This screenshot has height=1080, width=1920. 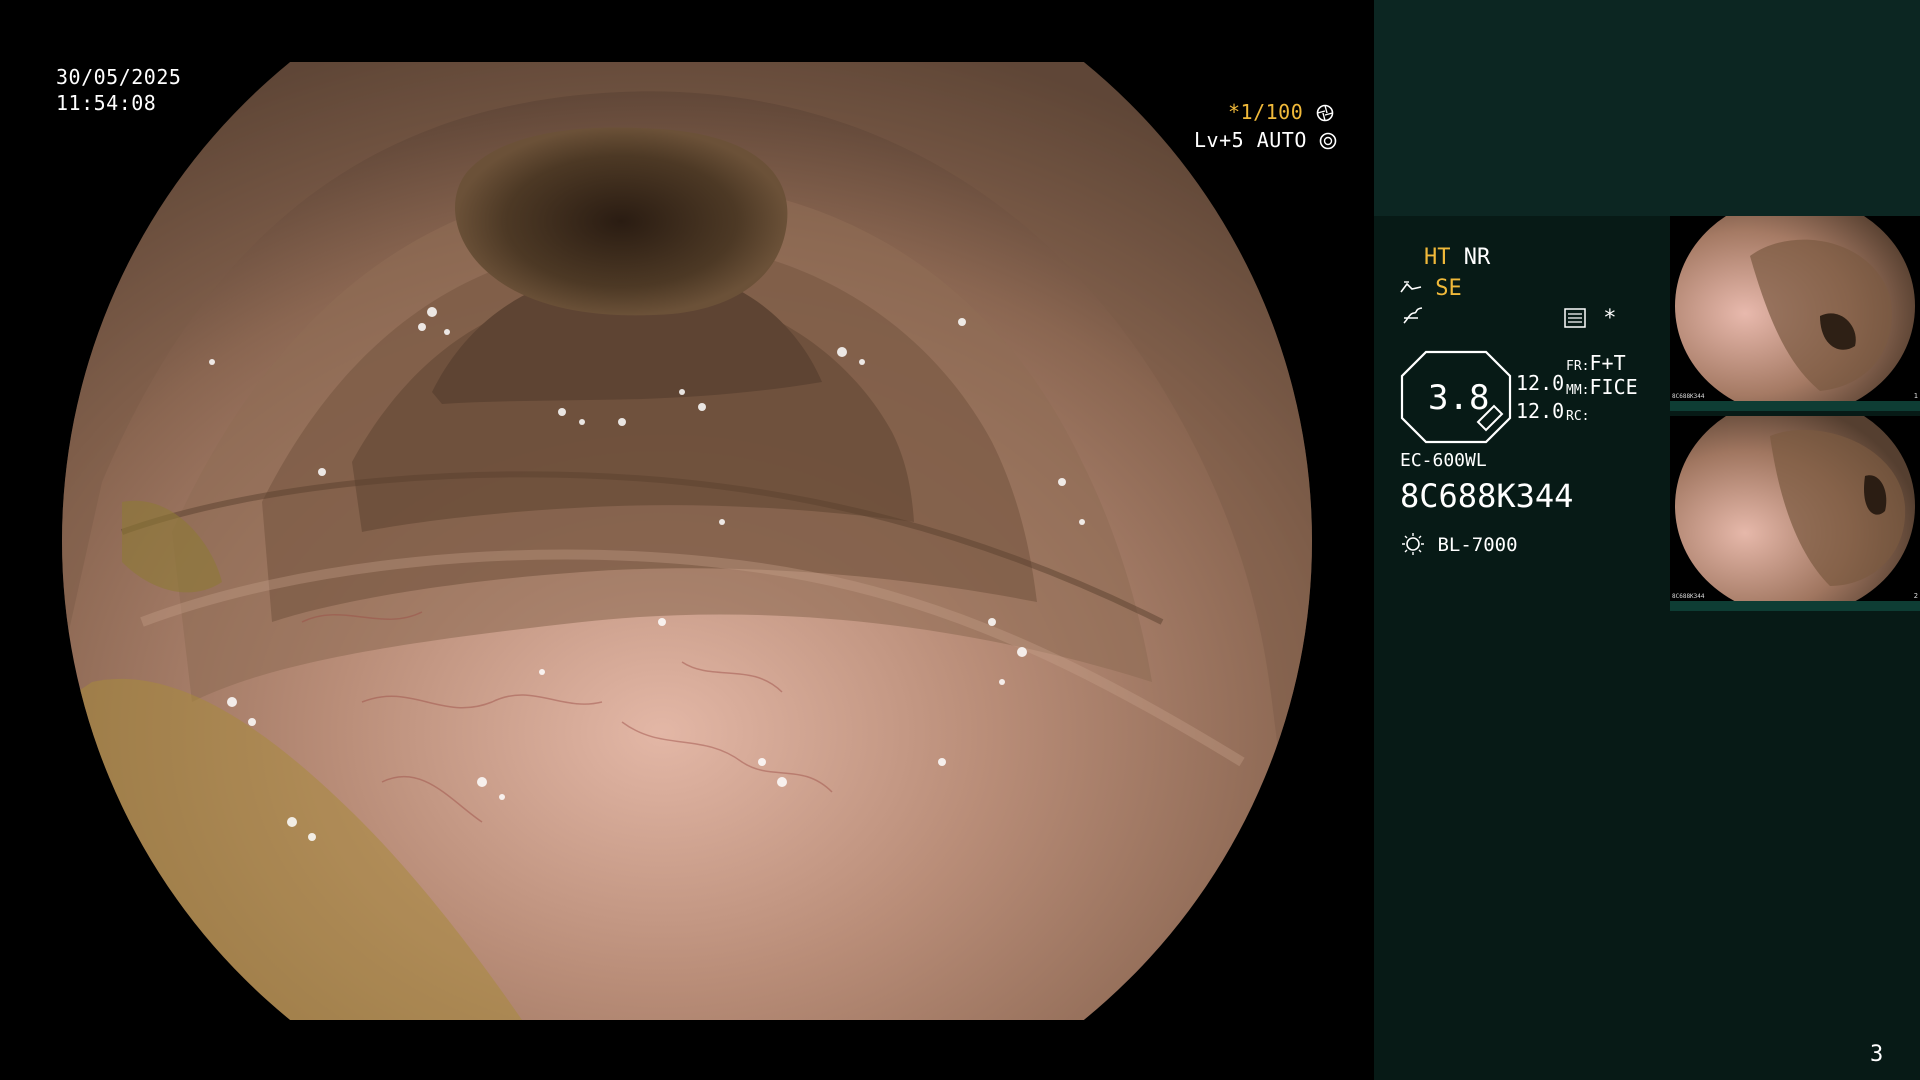 I want to click on nr-indicator: NR, so click(x=1477, y=257).